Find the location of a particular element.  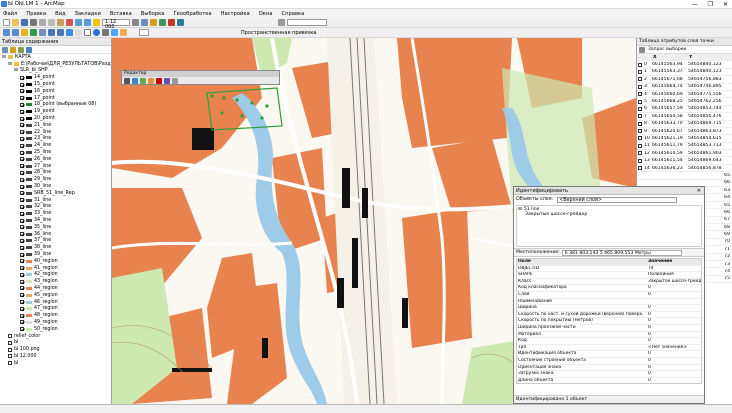

menu-item: Геообработка is located at coordinates (192, 14).